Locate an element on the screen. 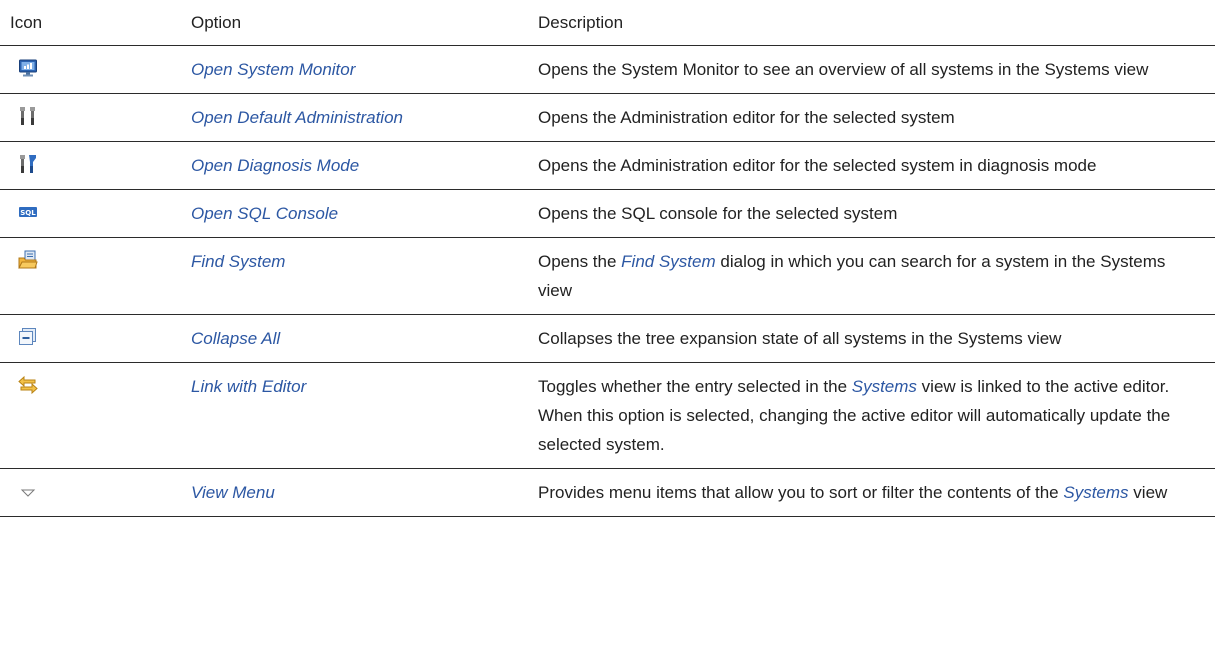 The image size is (1215, 653). table-header-row: Icon Option Description is located at coordinates (607, 23).